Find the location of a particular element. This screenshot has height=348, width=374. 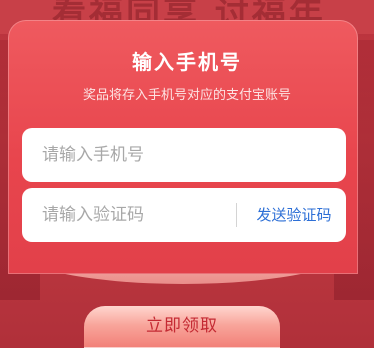

dialog-subtitle: 奖品将存入手机号对应的支付宝账号 is located at coordinates (186, 95).